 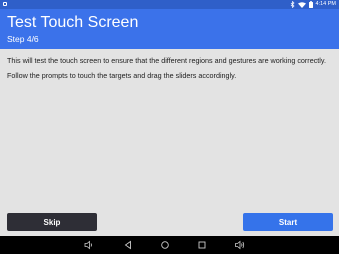 I want to click on notification-icon, so click(x=5, y=4).